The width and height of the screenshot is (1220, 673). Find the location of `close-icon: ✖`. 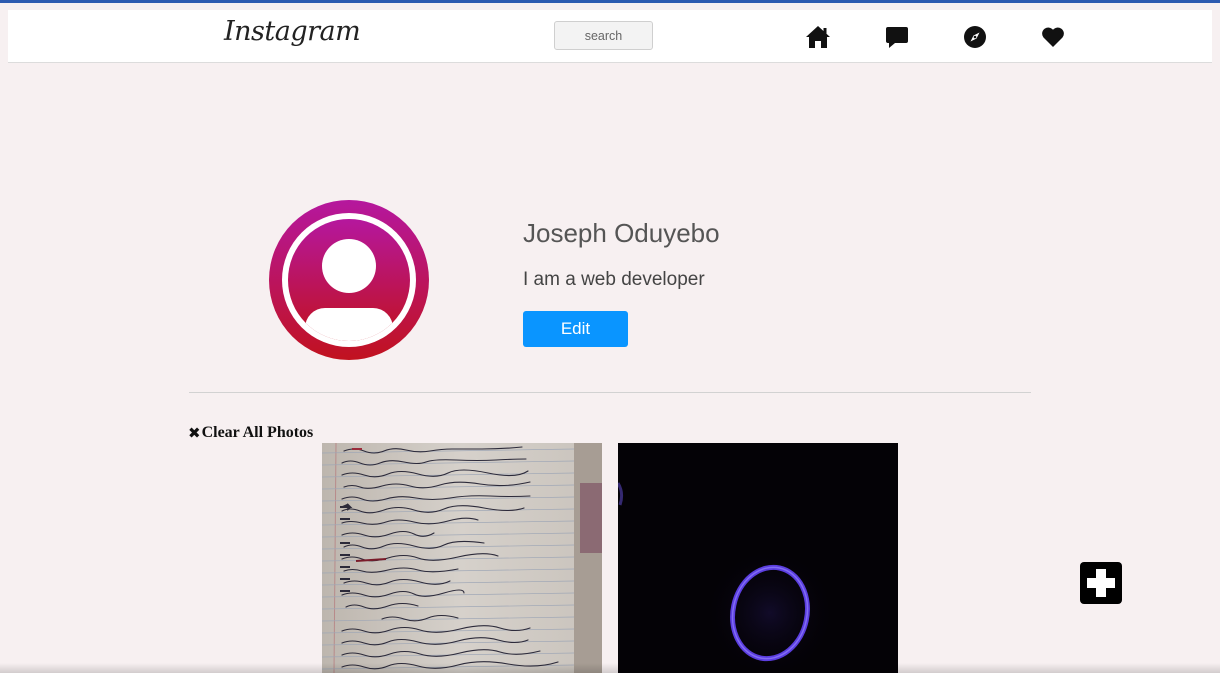

close-icon: ✖ is located at coordinates (194, 433).